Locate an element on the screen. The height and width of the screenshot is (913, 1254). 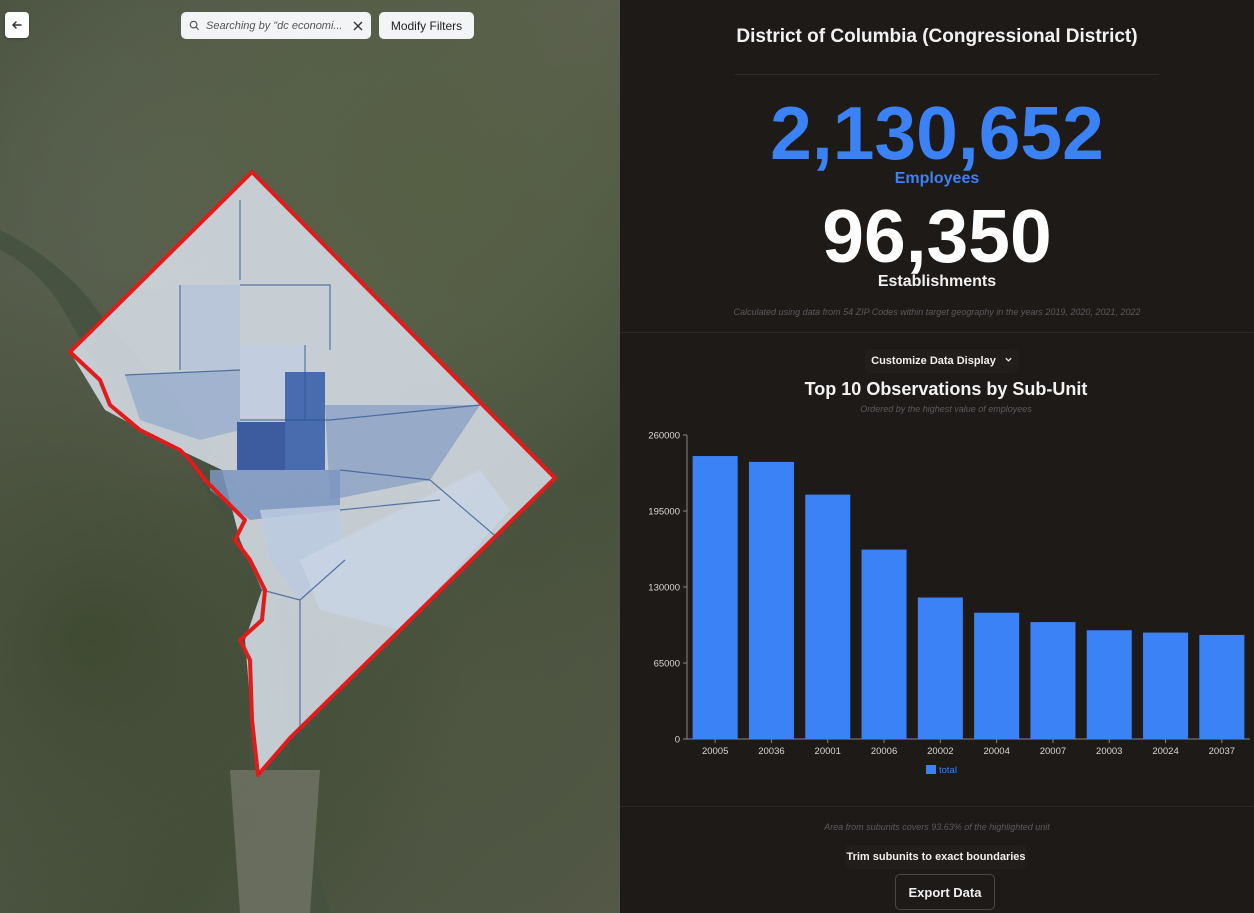
employees-value: 2,130,652 is located at coordinates (937, 133).